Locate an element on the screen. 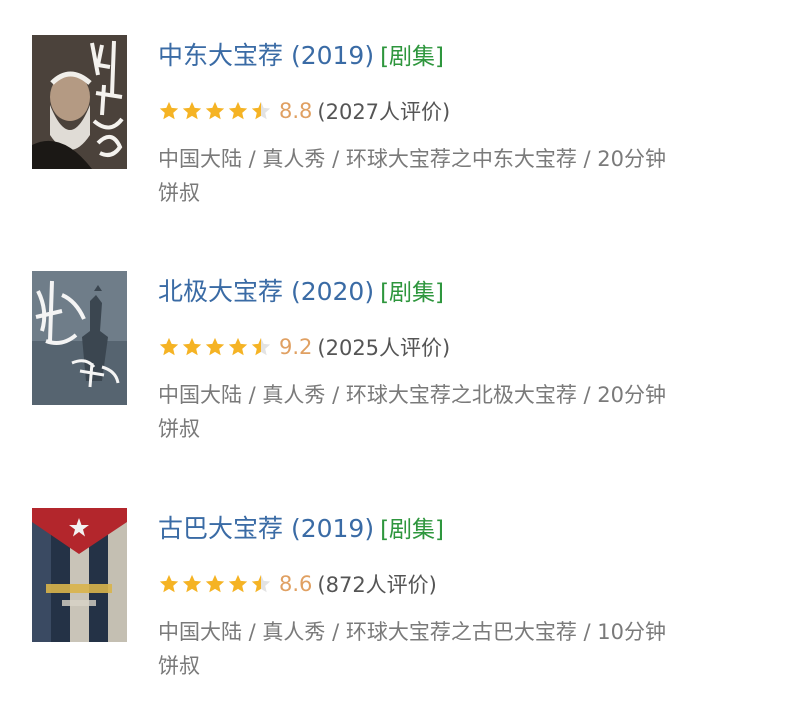 The width and height of the screenshot is (812, 710). title-row: 中东大宝荐 (2019) [剧集] is located at coordinates (301, 56).